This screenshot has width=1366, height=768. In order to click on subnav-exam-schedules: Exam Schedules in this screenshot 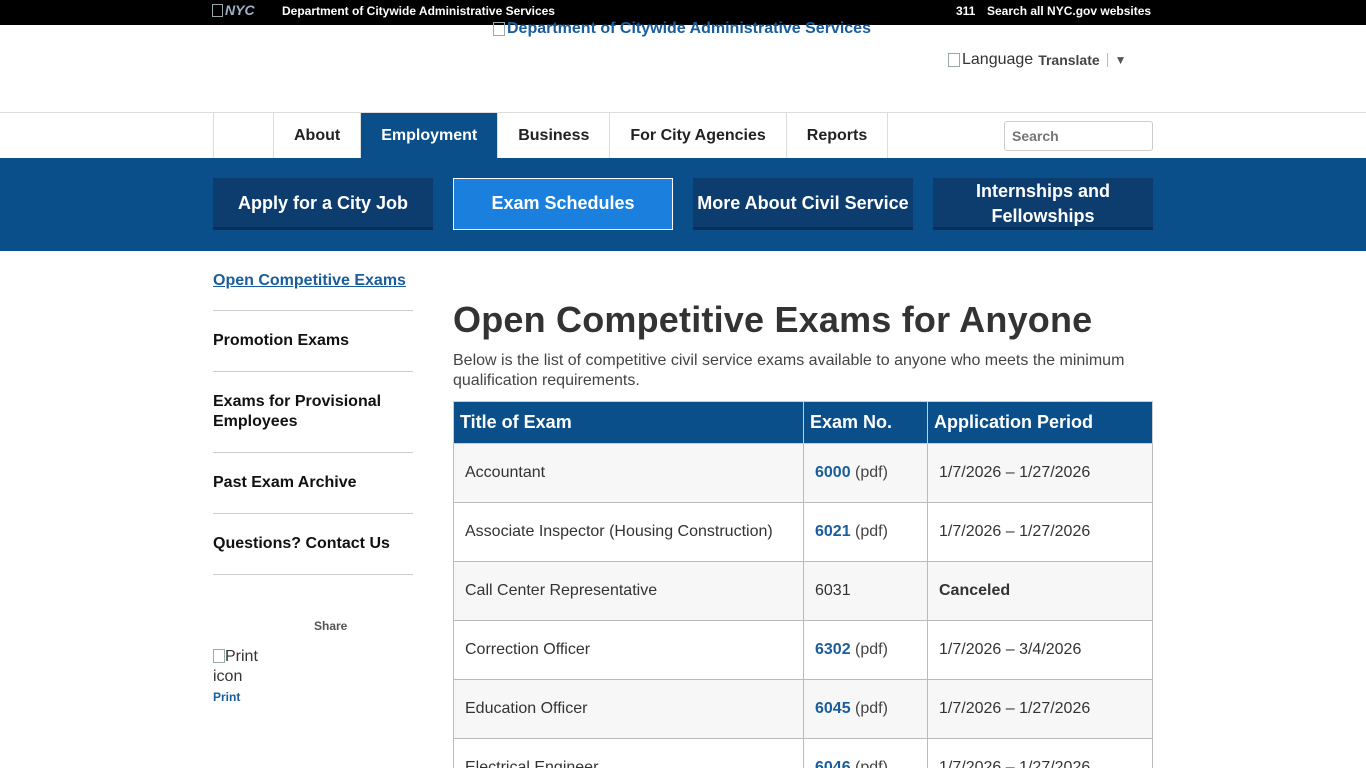, I will do `click(563, 204)`.